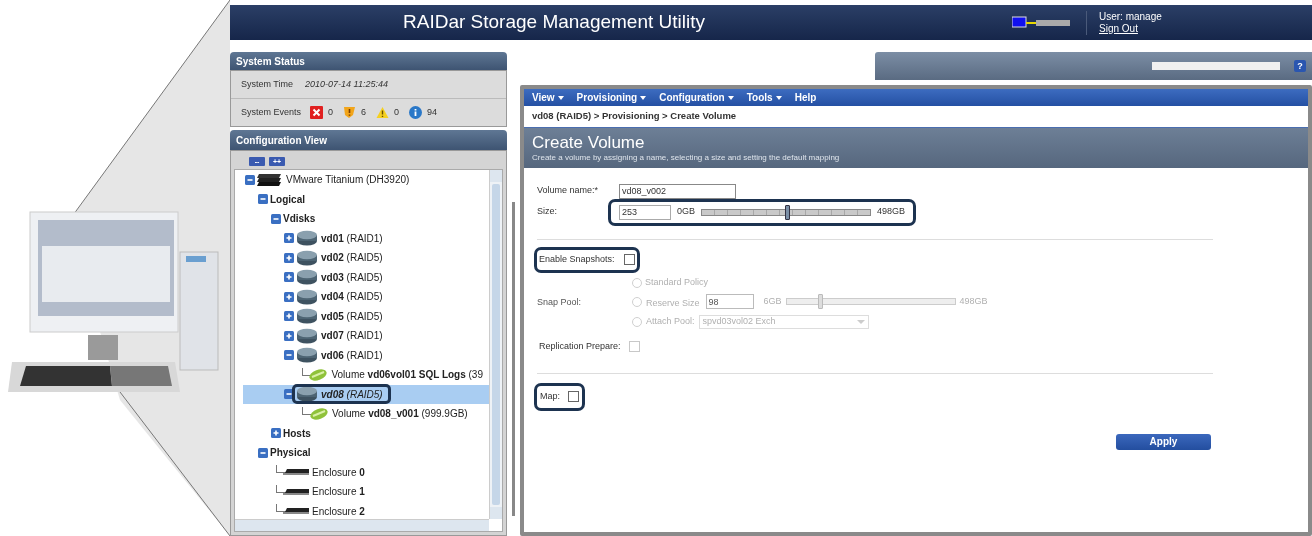 This screenshot has width=1312, height=536. I want to click on tree-item: Physical, so click(292, 453).